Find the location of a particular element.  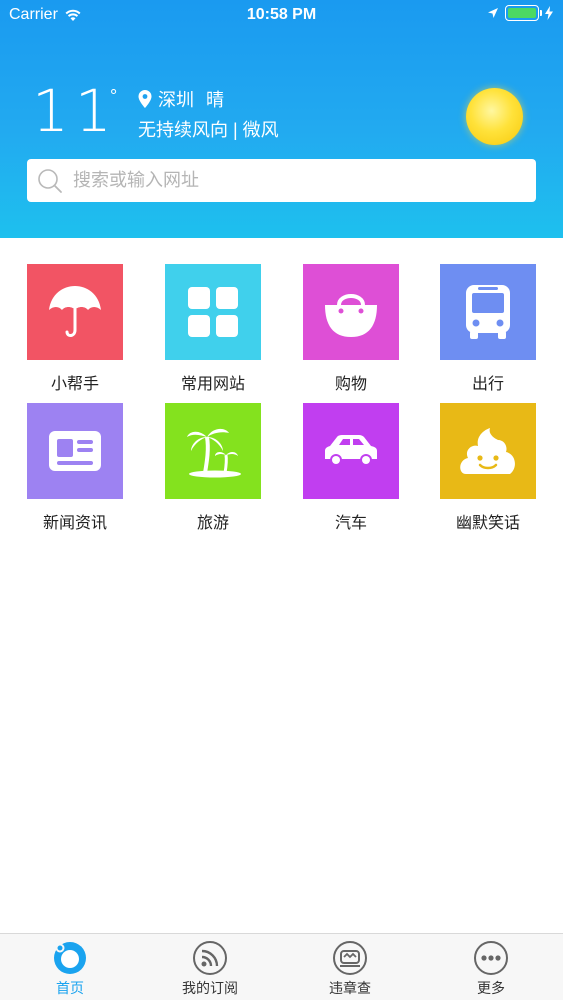

palm-tree-icon is located at coordinates (214, 453).